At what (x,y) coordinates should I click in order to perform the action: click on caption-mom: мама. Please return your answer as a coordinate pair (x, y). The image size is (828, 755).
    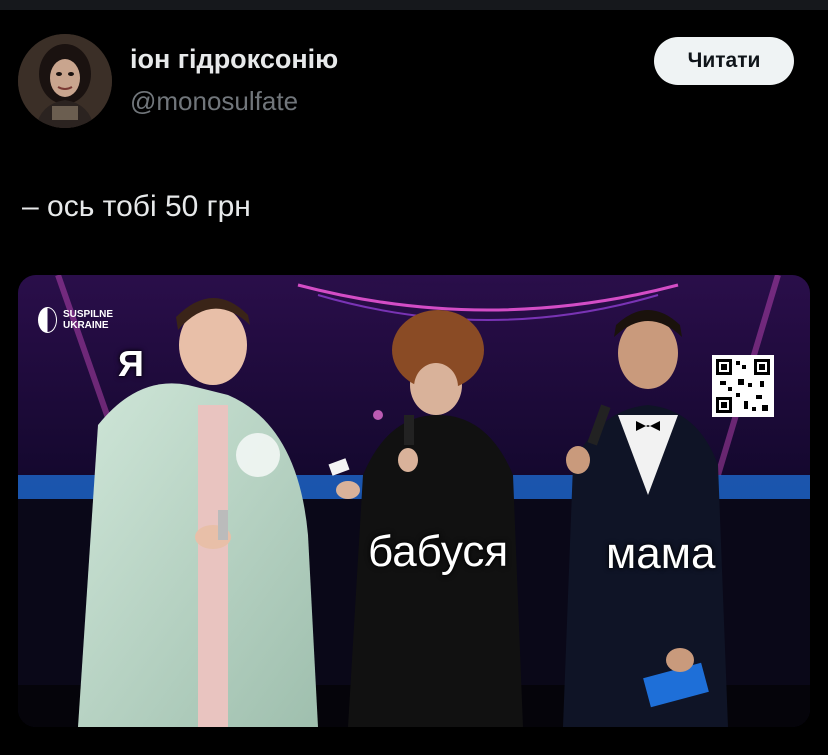
    Looking at the image, I should click on (661, 553).